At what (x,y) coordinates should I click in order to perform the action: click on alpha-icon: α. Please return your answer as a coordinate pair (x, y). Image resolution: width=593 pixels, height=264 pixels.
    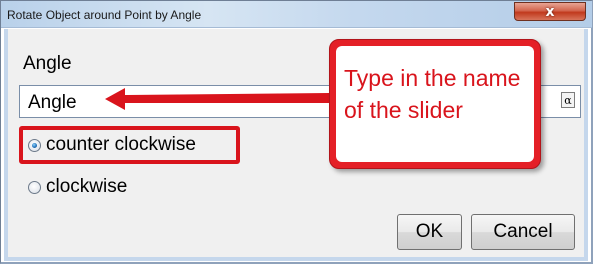
    Looking at the image, I should click on (568, 100).